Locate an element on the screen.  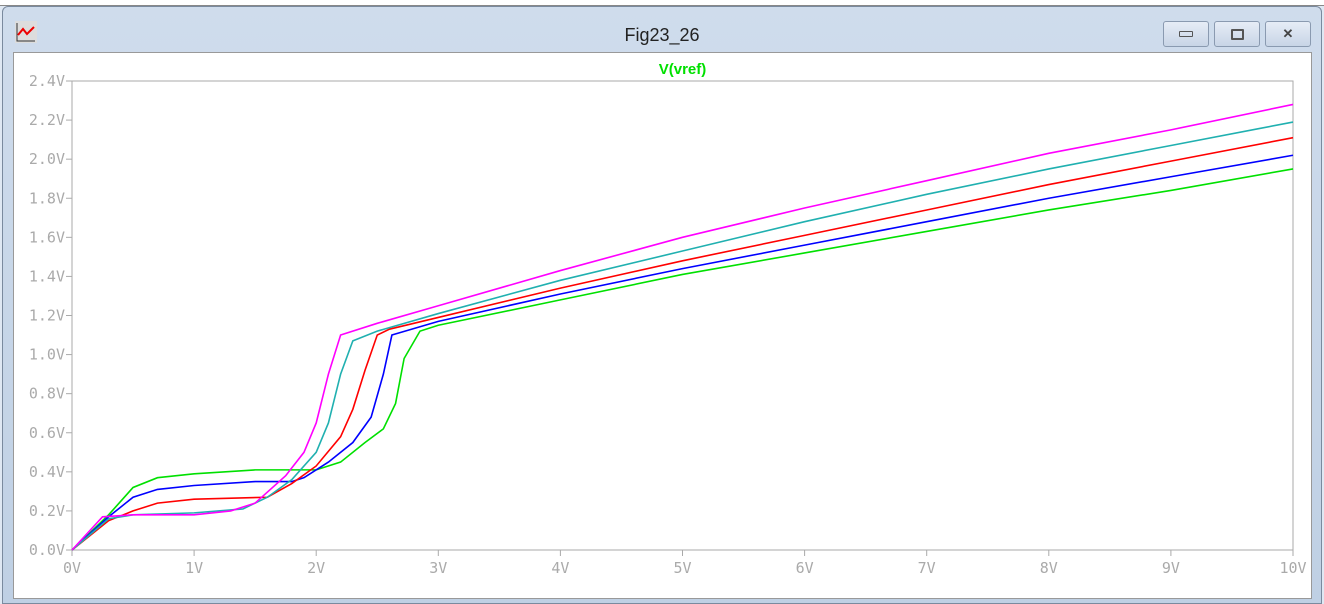
y-tick-label: 2.4V is located at coordinates (47, 81).